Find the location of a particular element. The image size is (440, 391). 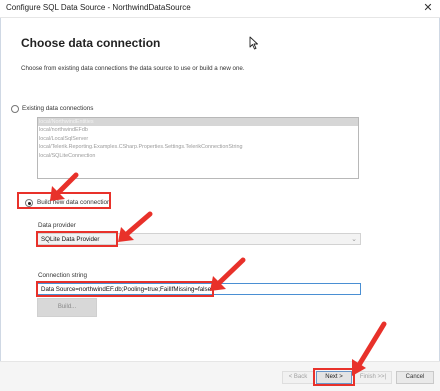

arrow-next-shaft is located at coordinates (371, 344).